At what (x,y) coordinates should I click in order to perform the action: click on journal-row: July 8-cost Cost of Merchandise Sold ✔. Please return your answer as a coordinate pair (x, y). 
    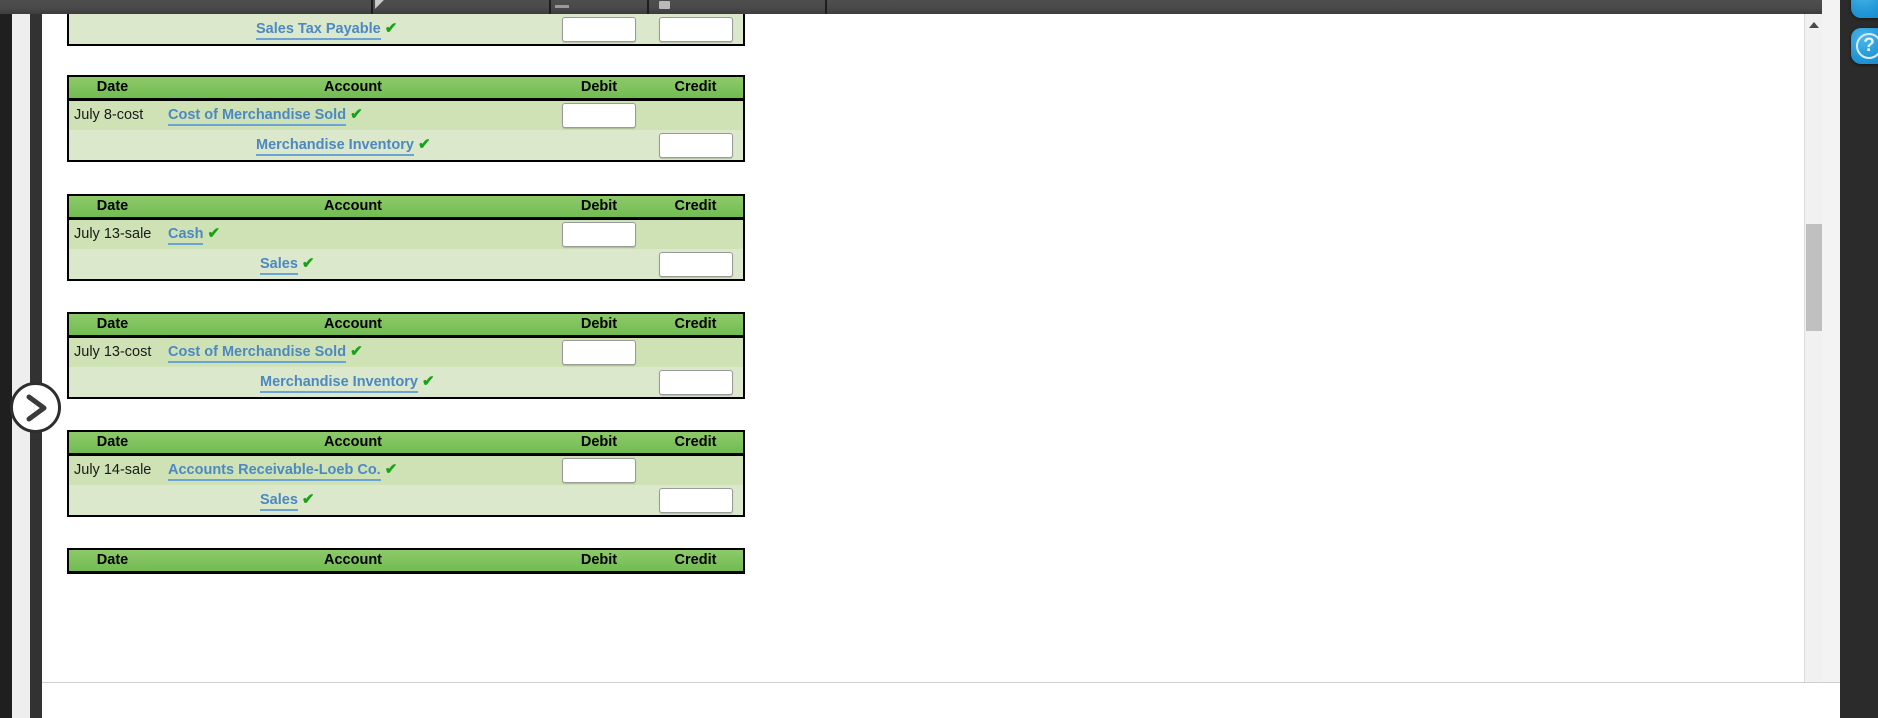
    Looking at the image, I should click on (406, 114).